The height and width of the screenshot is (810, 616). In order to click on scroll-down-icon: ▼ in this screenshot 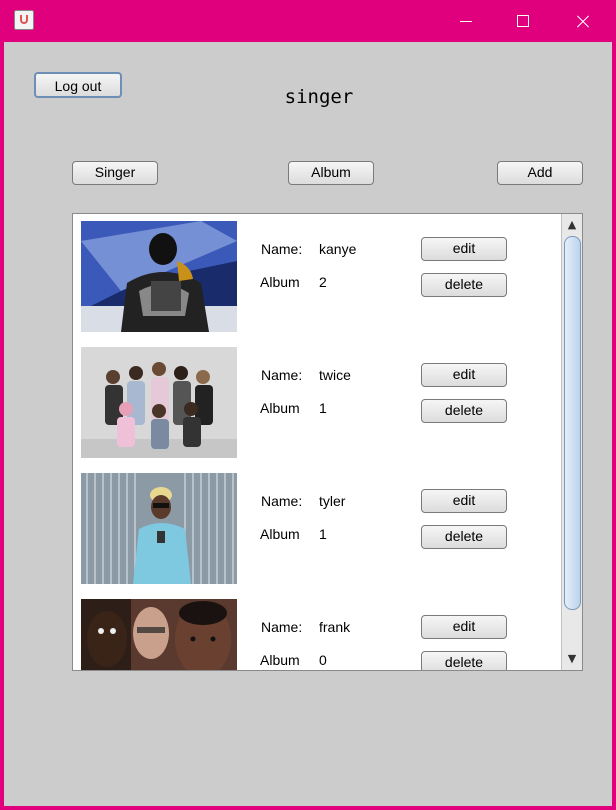, I will do `click(572, 659)`.